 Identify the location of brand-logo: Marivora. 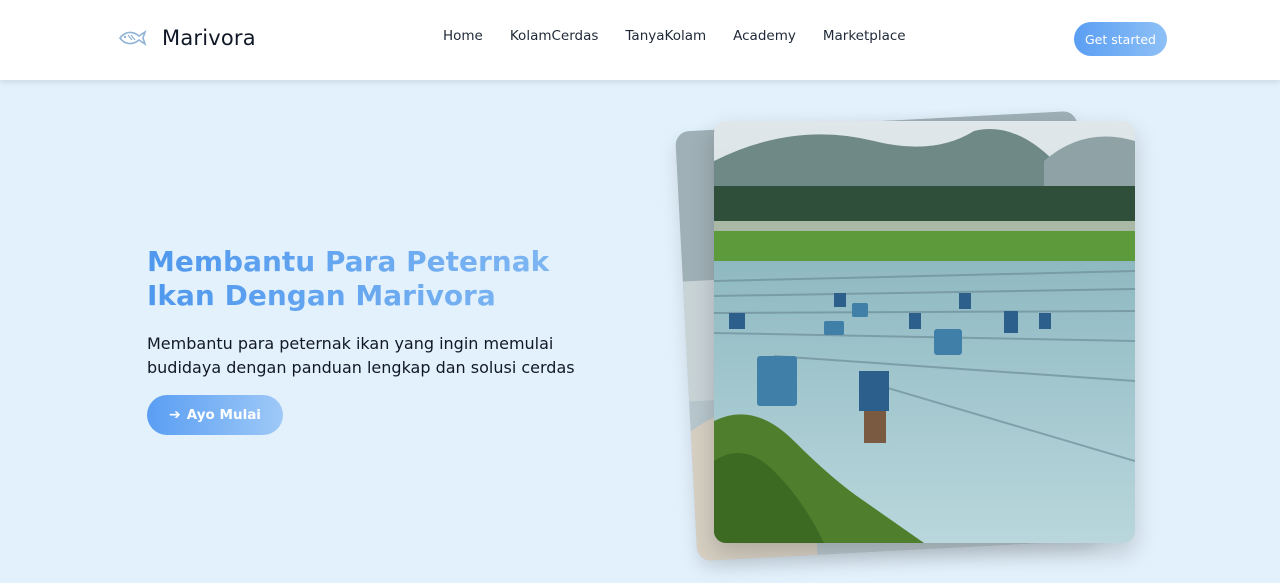
(186, 38).